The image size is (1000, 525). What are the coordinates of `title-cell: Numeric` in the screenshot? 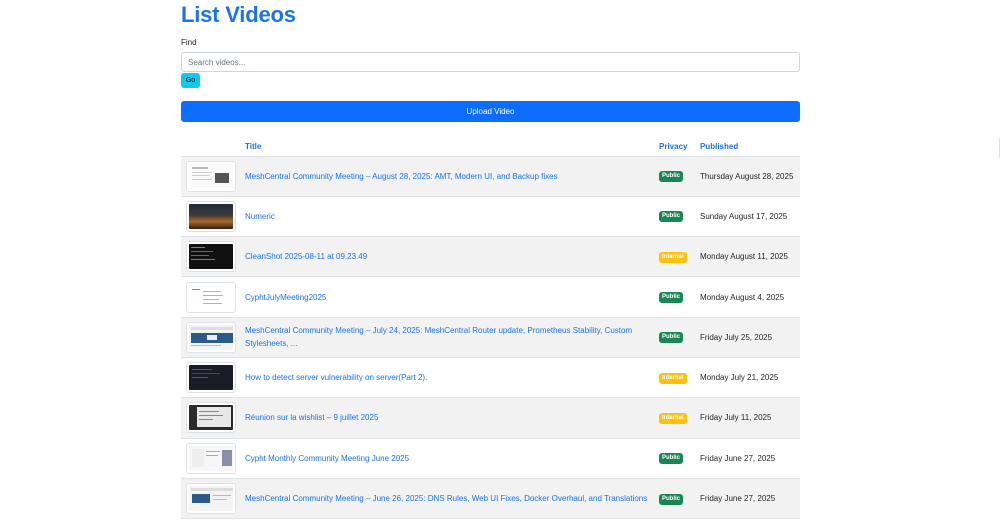 It's located at (452, 216).